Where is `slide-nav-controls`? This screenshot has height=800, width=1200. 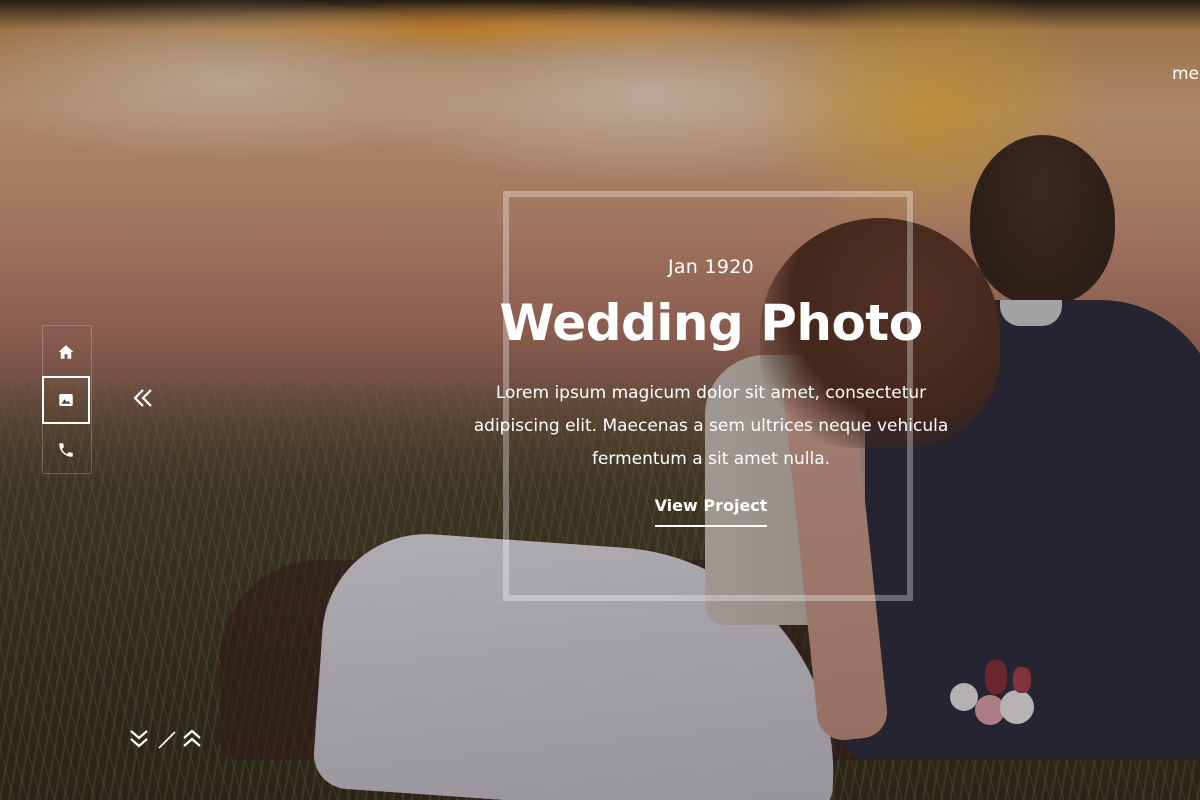 slide-nav-controls is located at coordinates (165, 739).